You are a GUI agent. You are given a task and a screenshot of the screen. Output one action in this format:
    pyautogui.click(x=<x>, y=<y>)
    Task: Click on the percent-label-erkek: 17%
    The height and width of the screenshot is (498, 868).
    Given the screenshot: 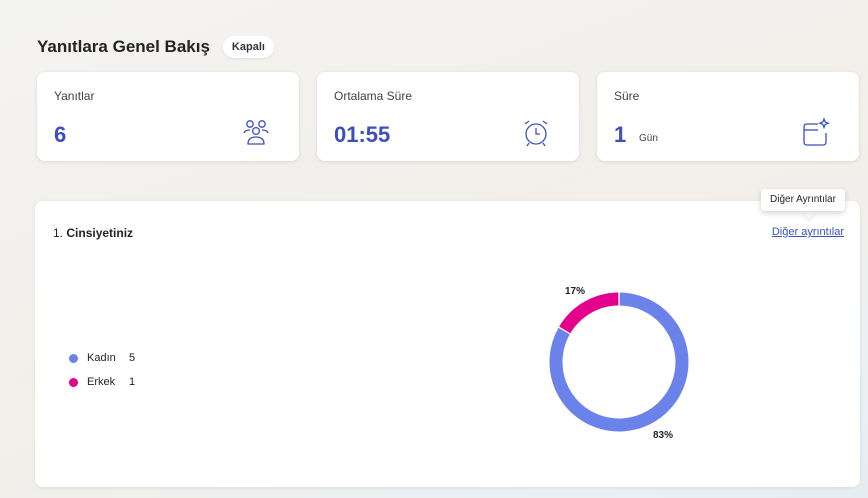 What is the action you would take?
    pyautogui.click(x=575, y=291)
    